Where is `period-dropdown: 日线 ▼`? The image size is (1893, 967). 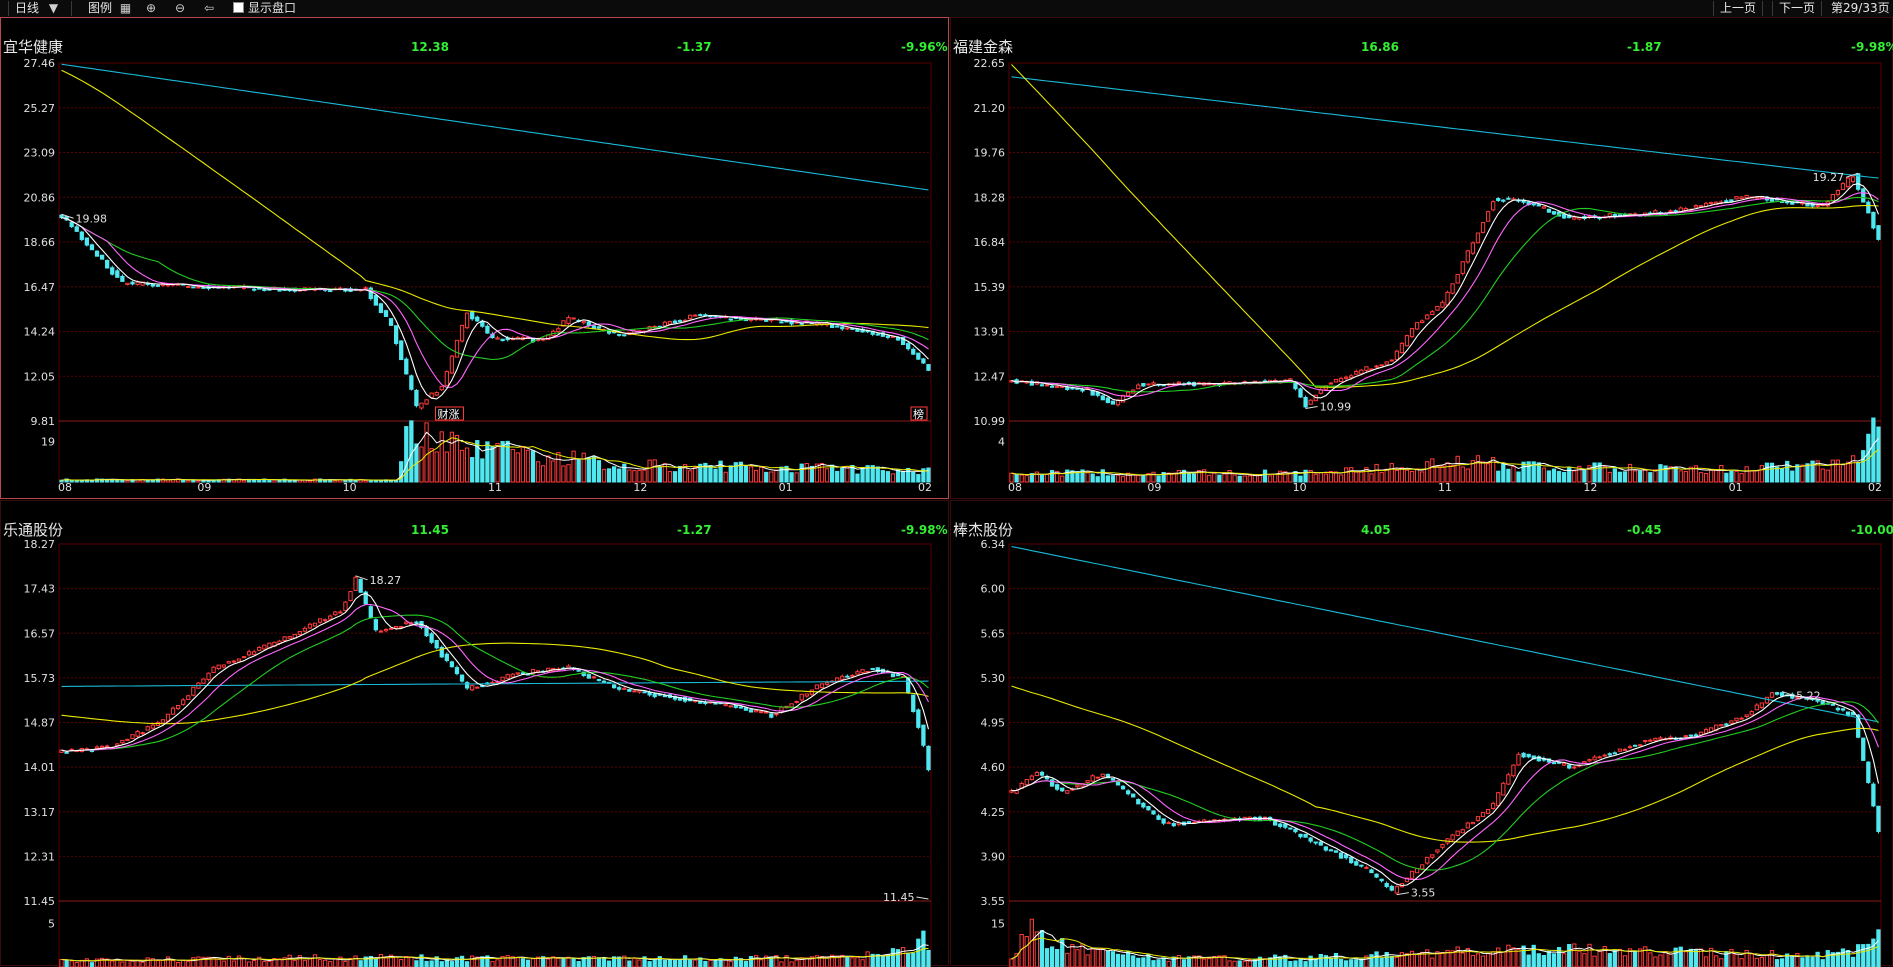 period-dropdown: 日线 ▼ is located at coordinates (40, 8).